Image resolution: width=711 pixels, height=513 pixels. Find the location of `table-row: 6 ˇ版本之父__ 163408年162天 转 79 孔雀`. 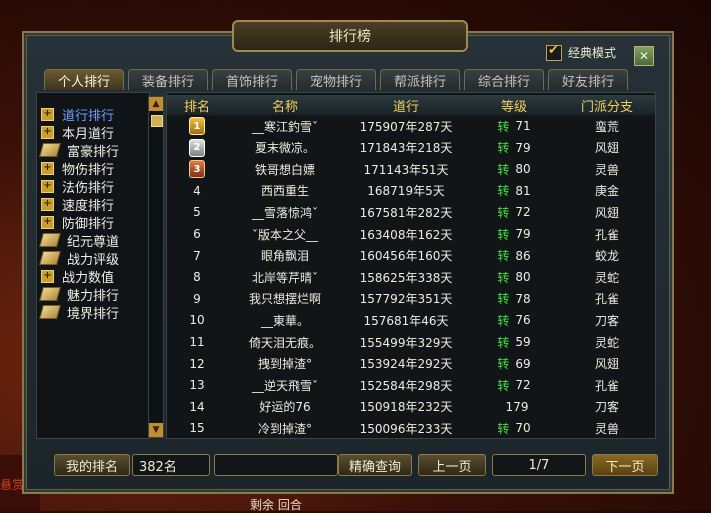

table-row: 6 ˇ版本之父__ 163408年162天 转 79 孔雀 is located at coordinates (411, 234).